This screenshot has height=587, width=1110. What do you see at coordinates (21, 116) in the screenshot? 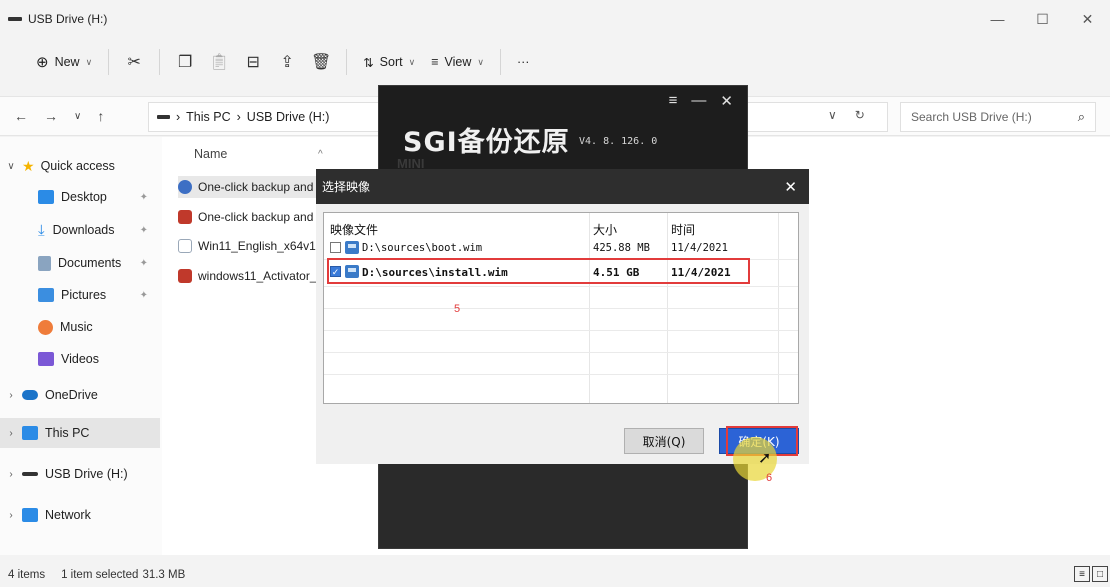
I see `back-arrow-icon: ←` at bounding box center [21, 116].